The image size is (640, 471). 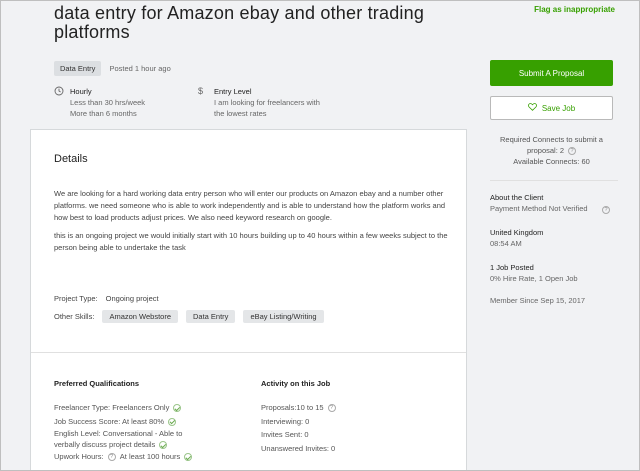 I want to click on skill-tag: Amazon Webstore, so click(x=140, y=316).